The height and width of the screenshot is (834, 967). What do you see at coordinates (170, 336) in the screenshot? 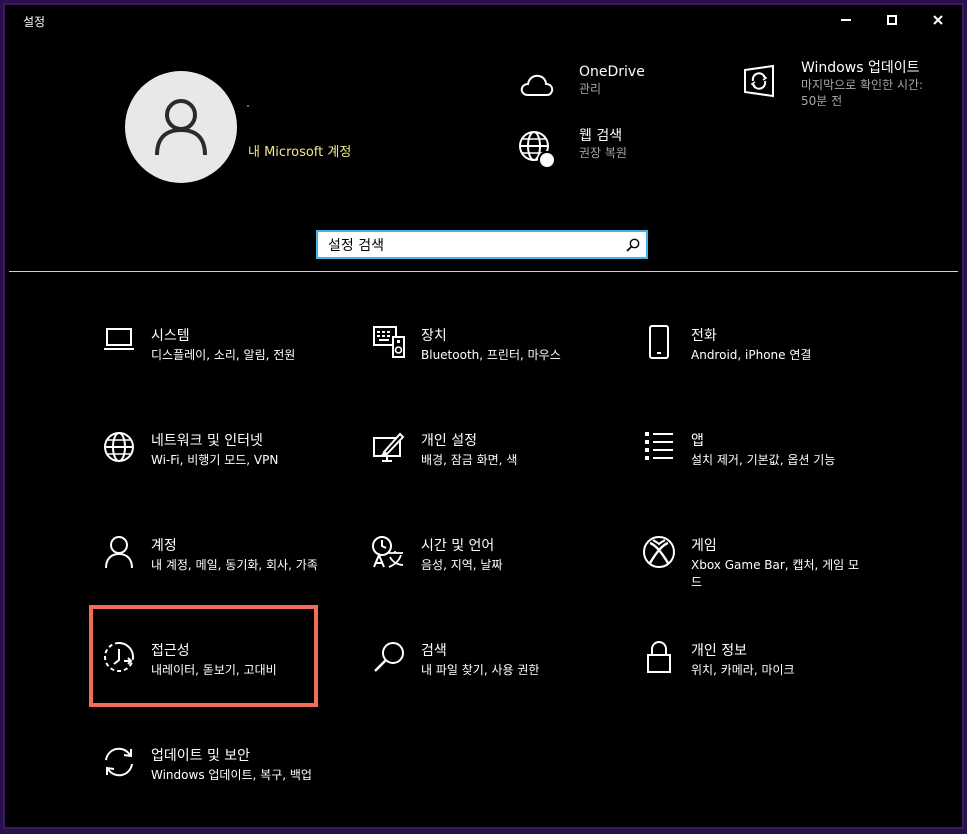
I see `tile-title: 시스템` at bounding box center [170, 336].